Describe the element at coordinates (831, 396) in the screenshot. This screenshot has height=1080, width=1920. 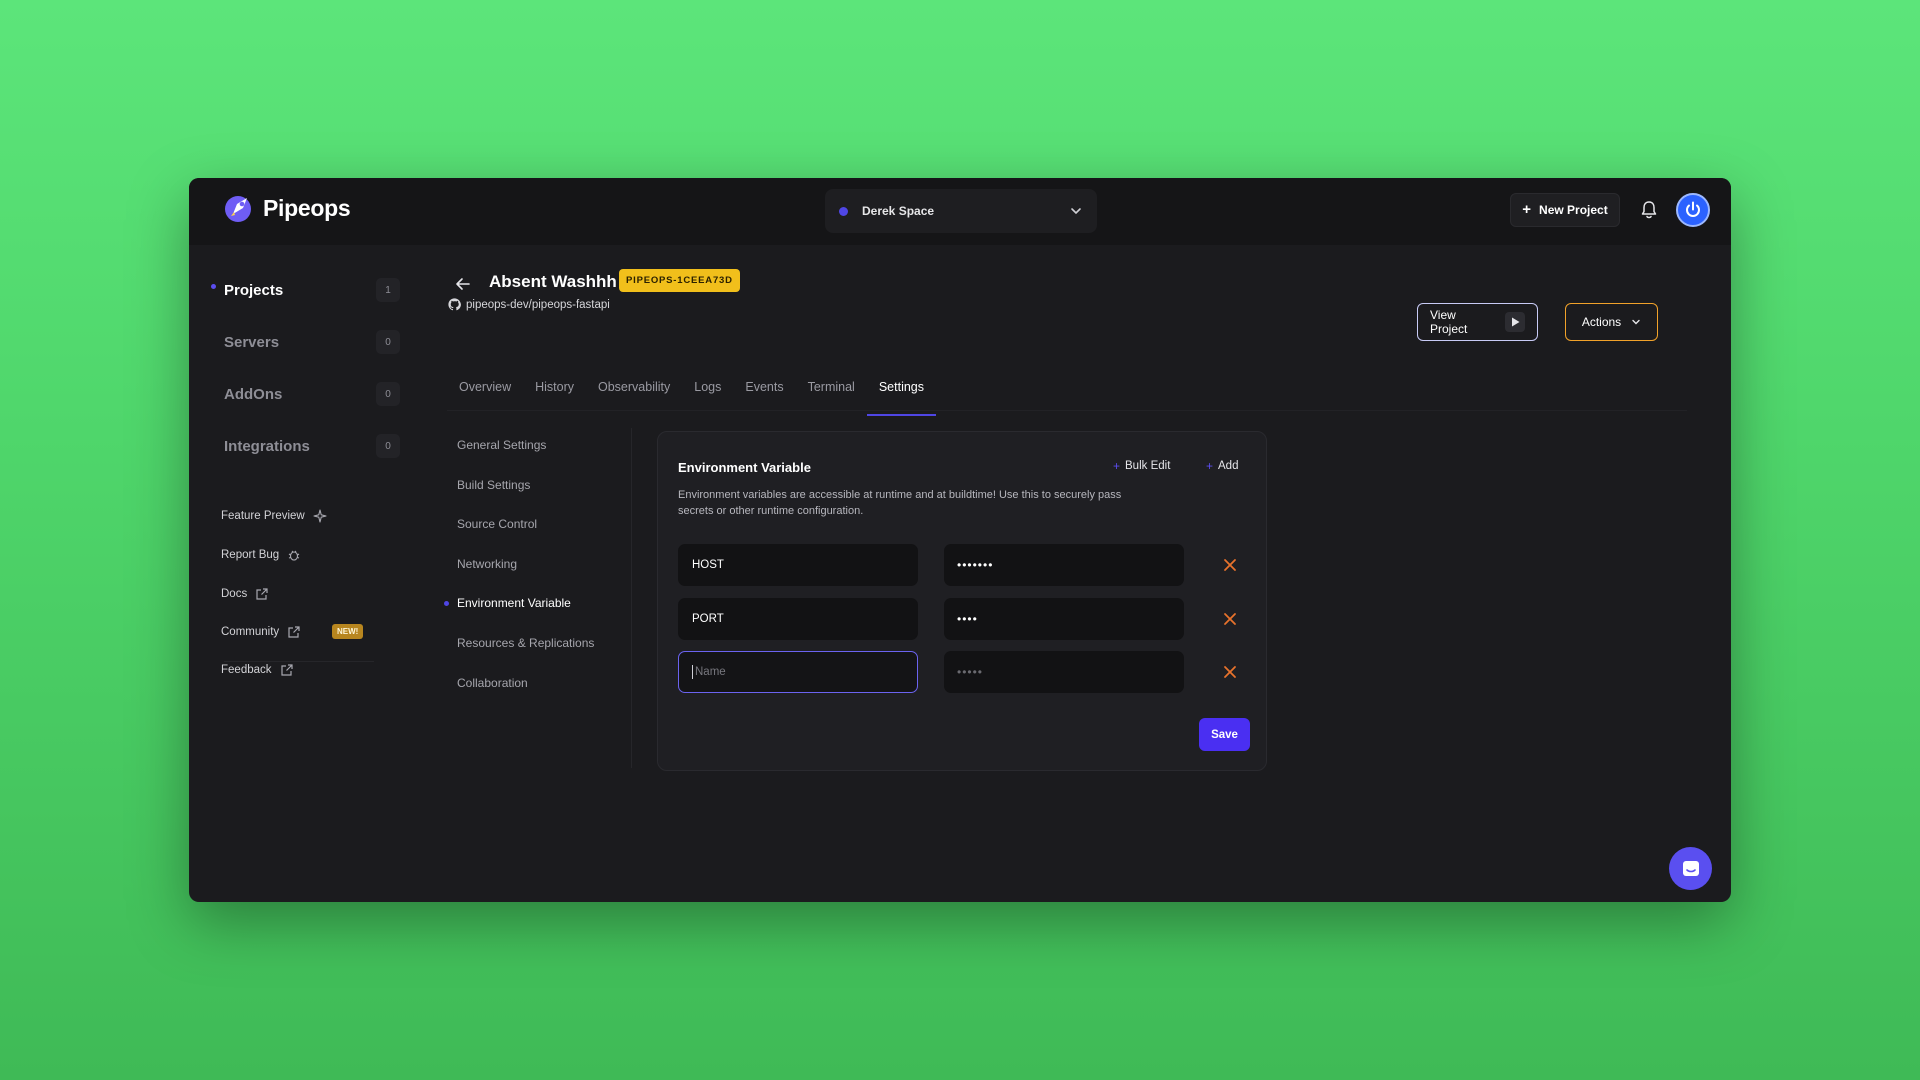
I see `tab-terminal: Terminal` at that location.